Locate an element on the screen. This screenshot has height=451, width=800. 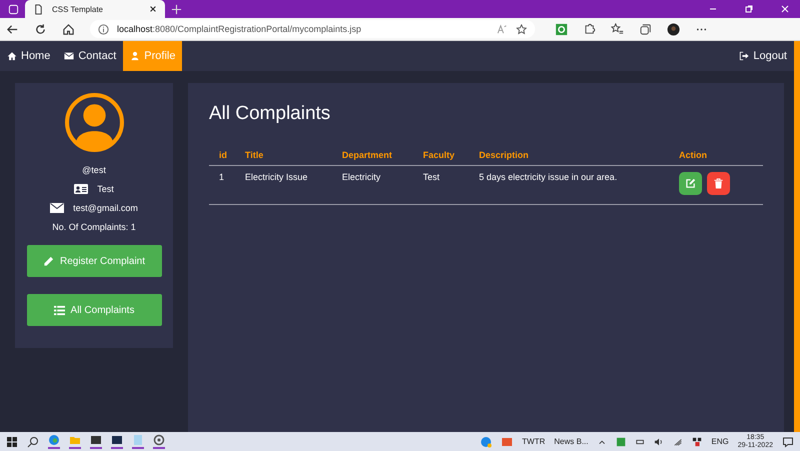
edit-icon is located at coordinates (690, 183).